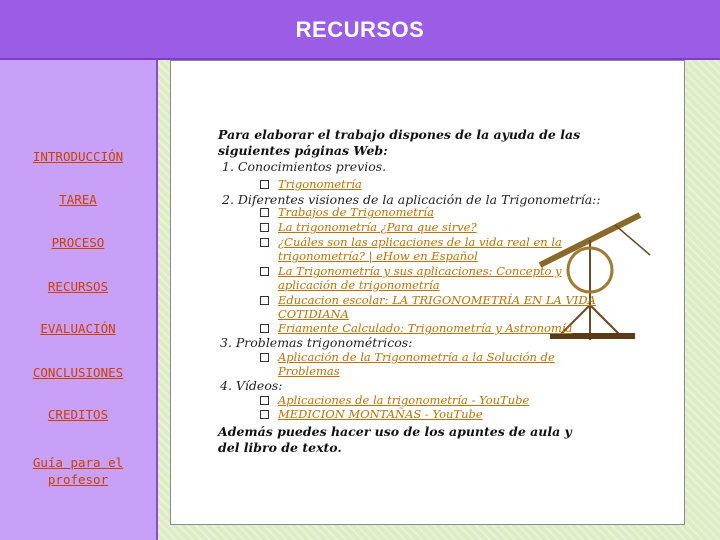  I want to click on page-title: RECURSOS, so click(360, 29).